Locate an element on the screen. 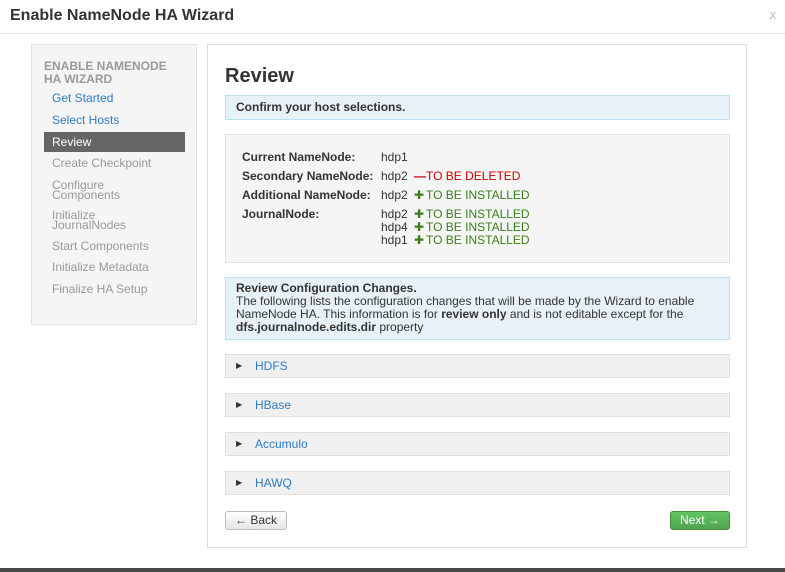 Image resolution: width=785 pixels, height=572 pixels. journalnode-label: JournalNode: is located at coordinates (281, 214).